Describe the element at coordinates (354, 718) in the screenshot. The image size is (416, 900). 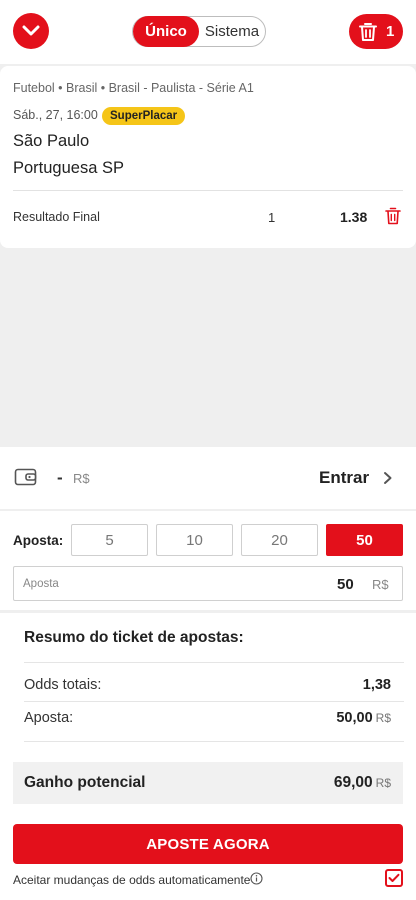
I see `summary-stake-number: 50,00` at that location.